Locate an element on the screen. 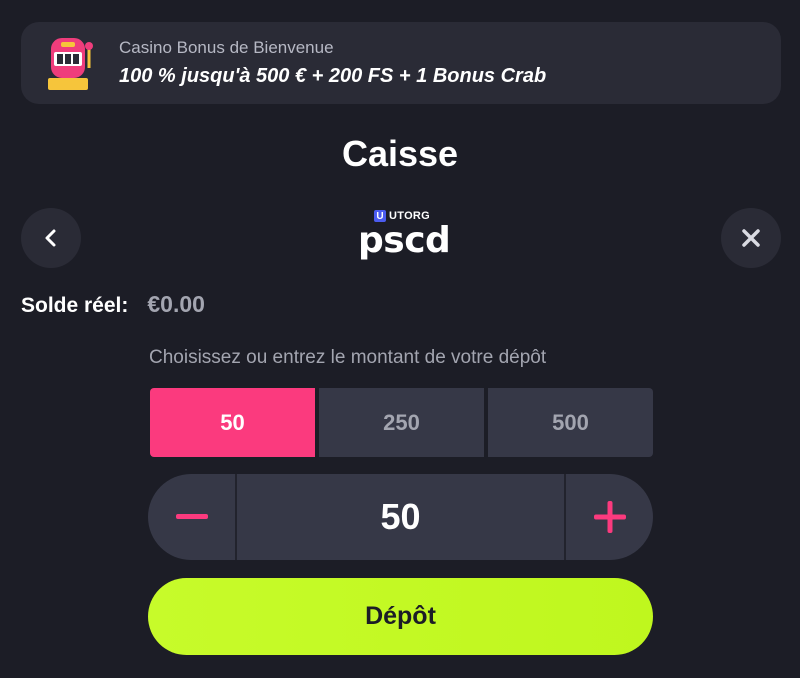 This screenshot has width=800, height=678. close-icon is located at coordinates (751, 238).